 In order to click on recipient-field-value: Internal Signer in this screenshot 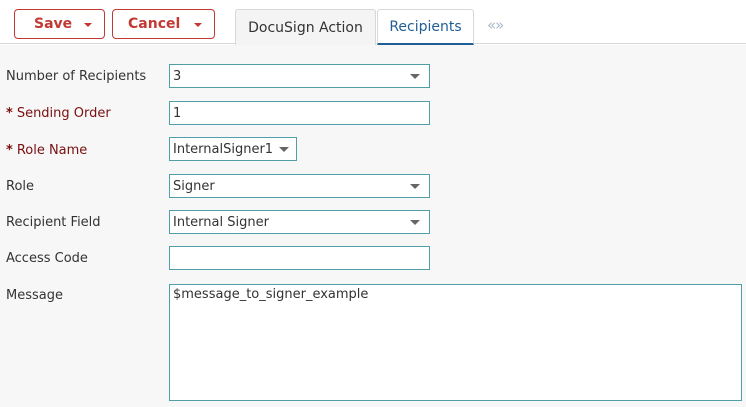, I will do `click(221, 222)`.